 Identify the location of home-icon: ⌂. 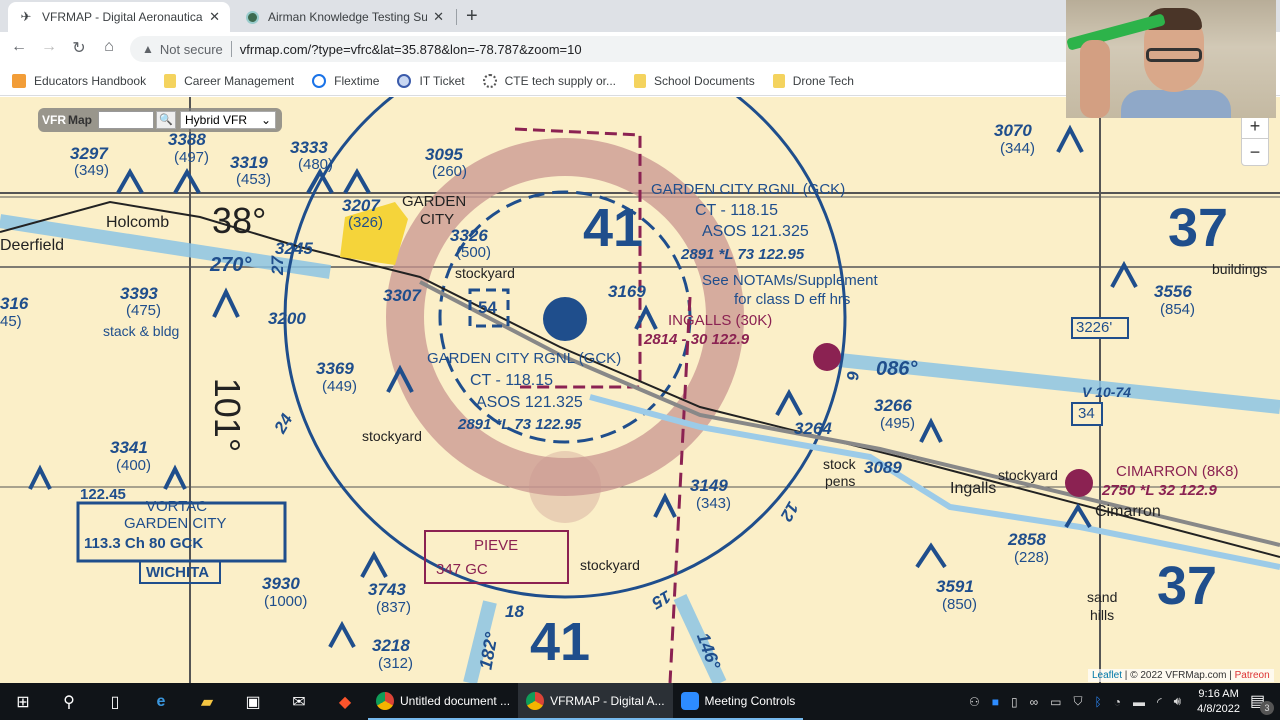
(109, 47).